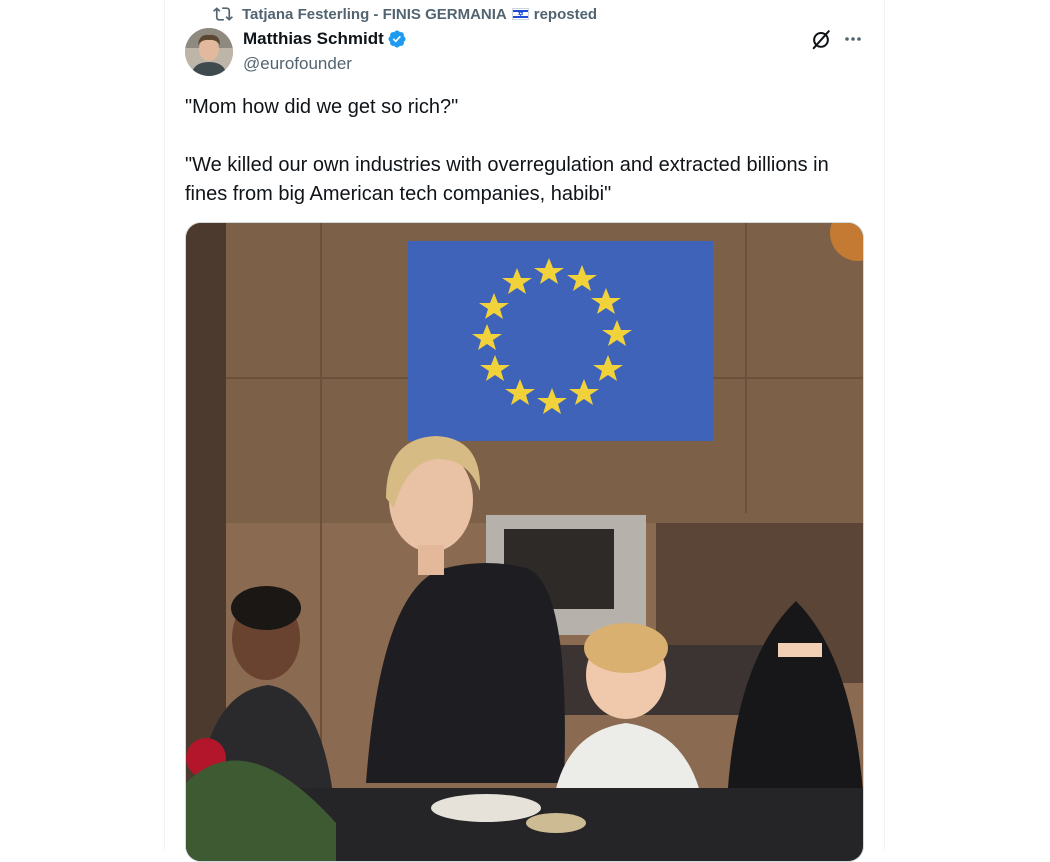 The image size is (1050, 862). What do you see at coordinates (374, 14) in the screenshot?
I see `reposter-name: Tatjana Festerling - FINIS GERMANIA` at bounding box center [374, 14].